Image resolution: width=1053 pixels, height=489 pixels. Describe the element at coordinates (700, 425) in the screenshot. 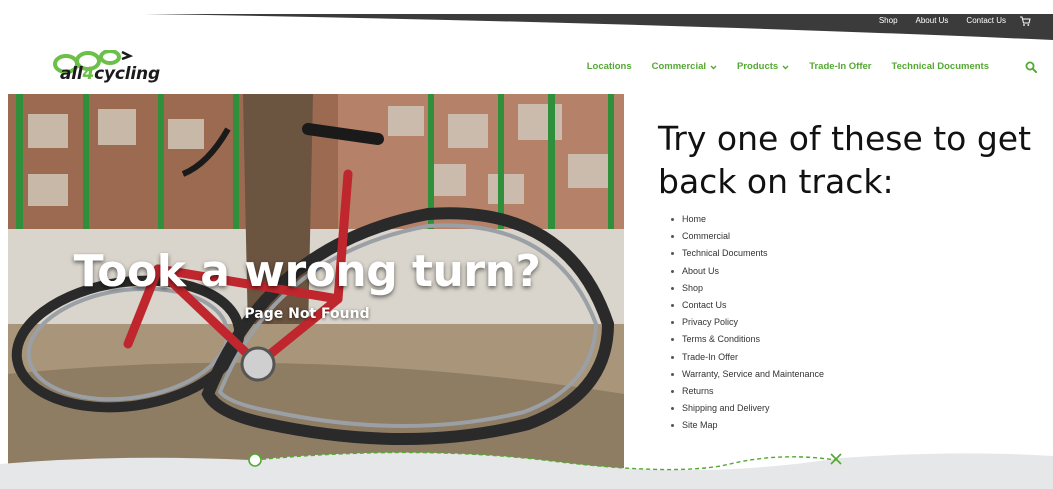

I see `link-site-map: Site Map` at that location.